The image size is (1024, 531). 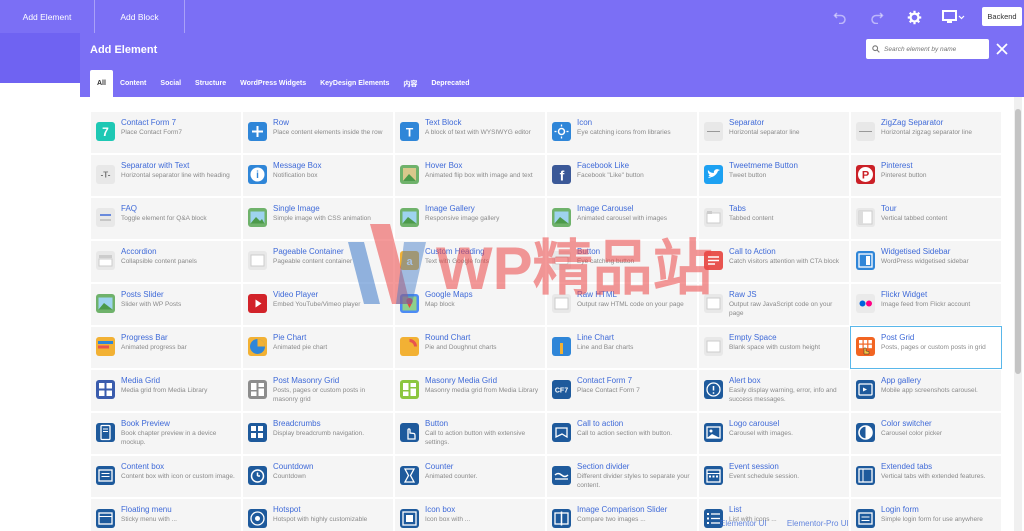 I want to click on element-card: Icon Eye catching icons from libraries, so click(x=622, y=132).